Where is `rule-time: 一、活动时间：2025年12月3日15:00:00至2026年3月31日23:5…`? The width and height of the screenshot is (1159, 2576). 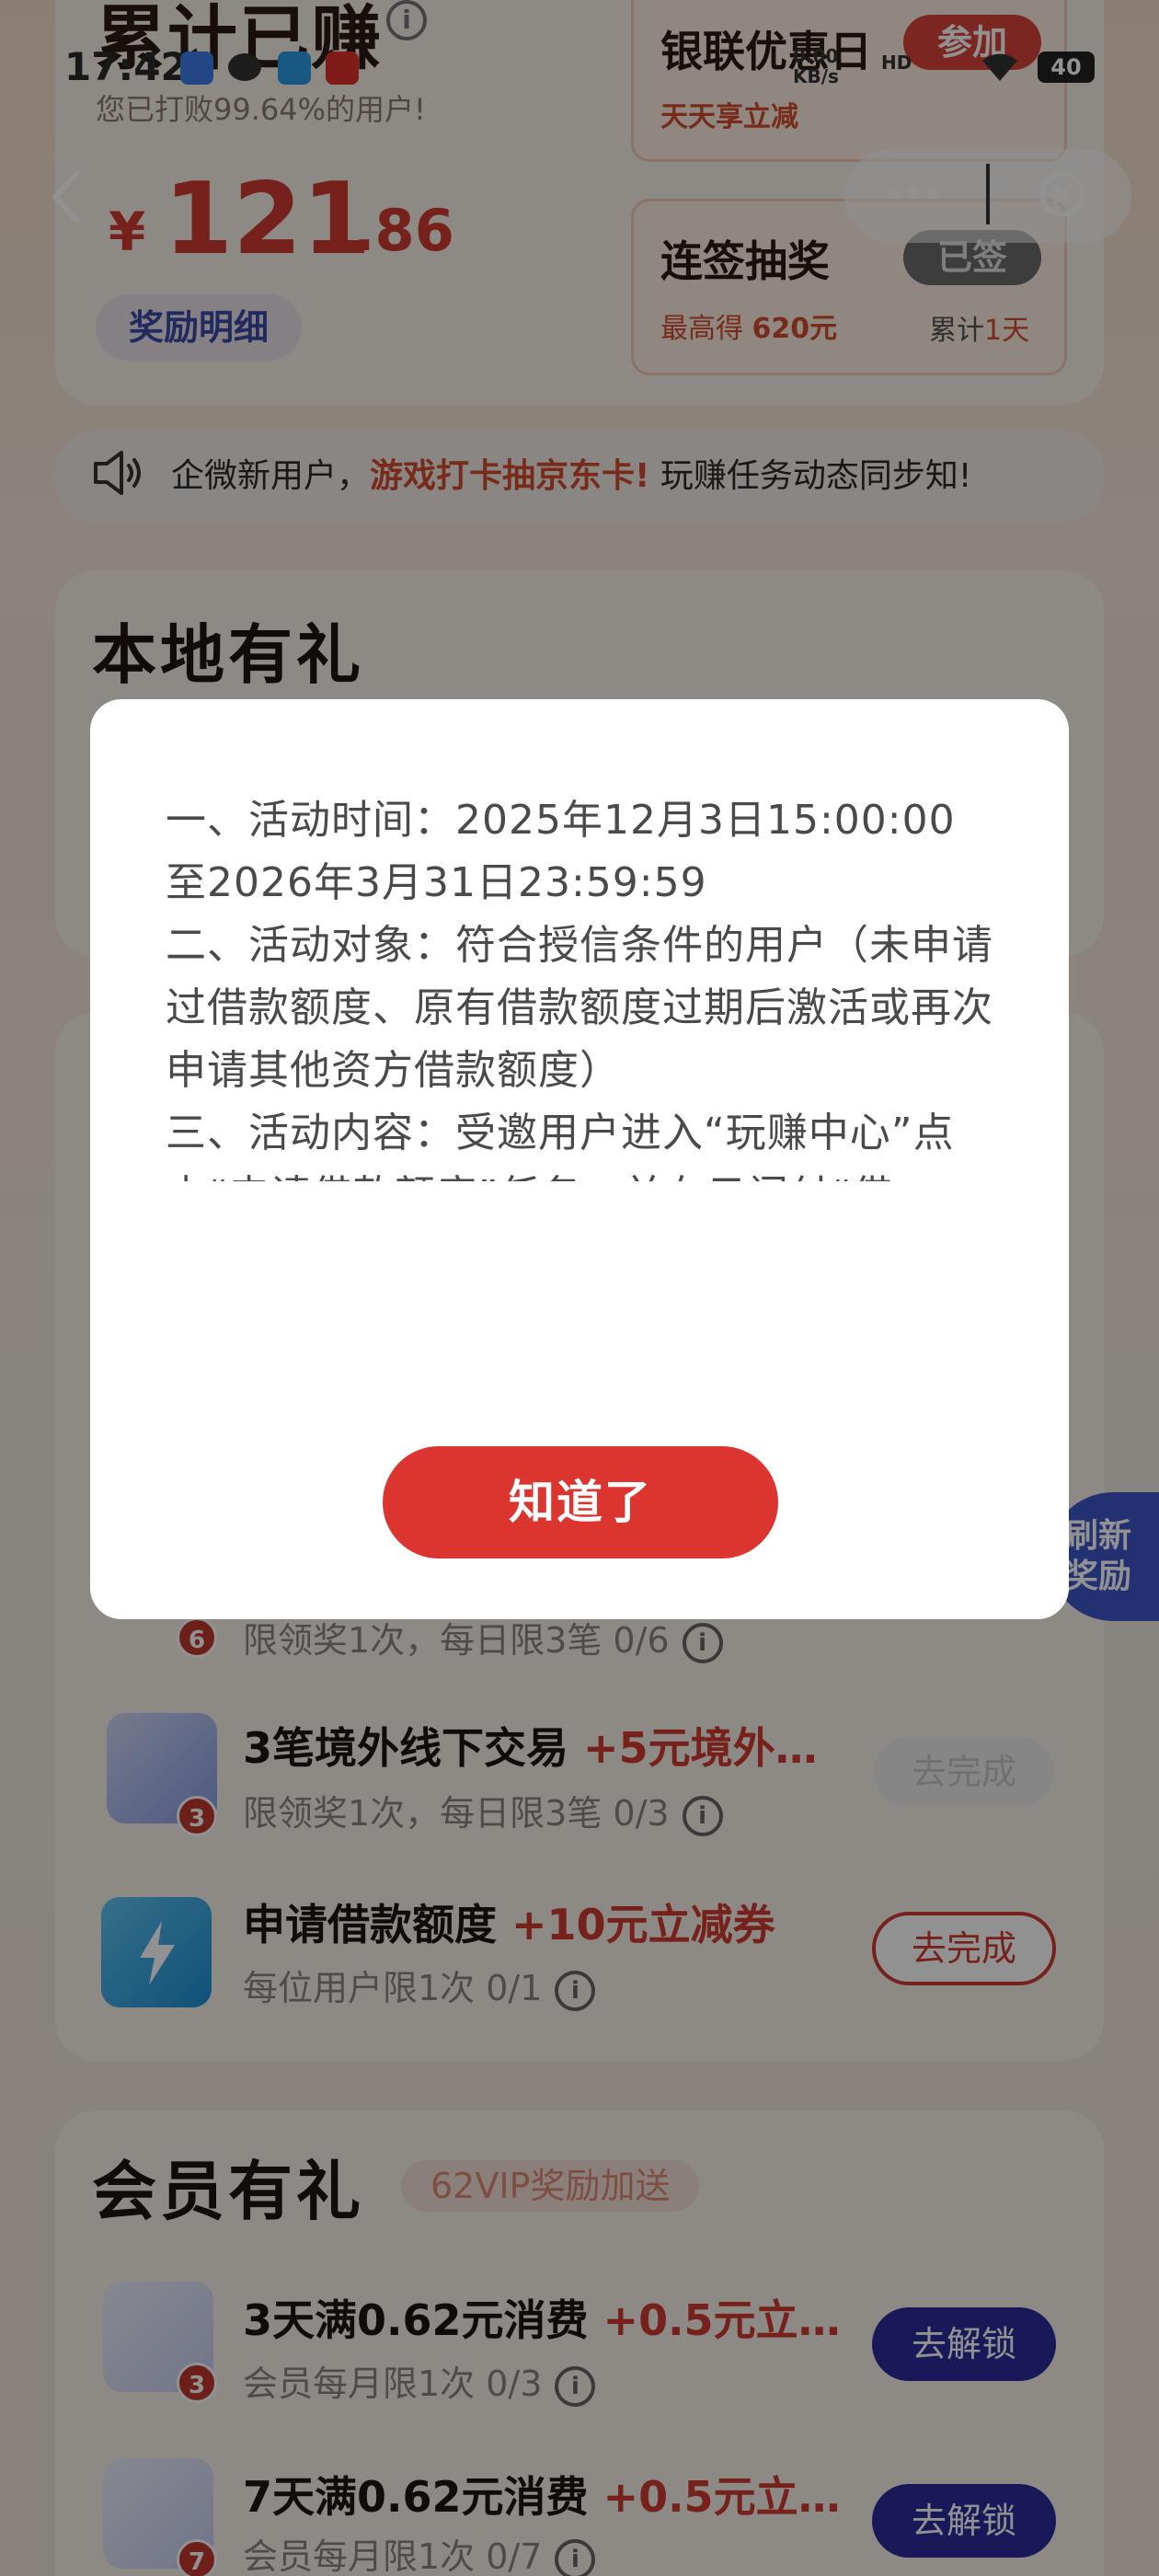 rule-time: 一、活动时间：2025年12月3日15:00:00至2026年3月31日23:5… is located at coordinates (561, 851).